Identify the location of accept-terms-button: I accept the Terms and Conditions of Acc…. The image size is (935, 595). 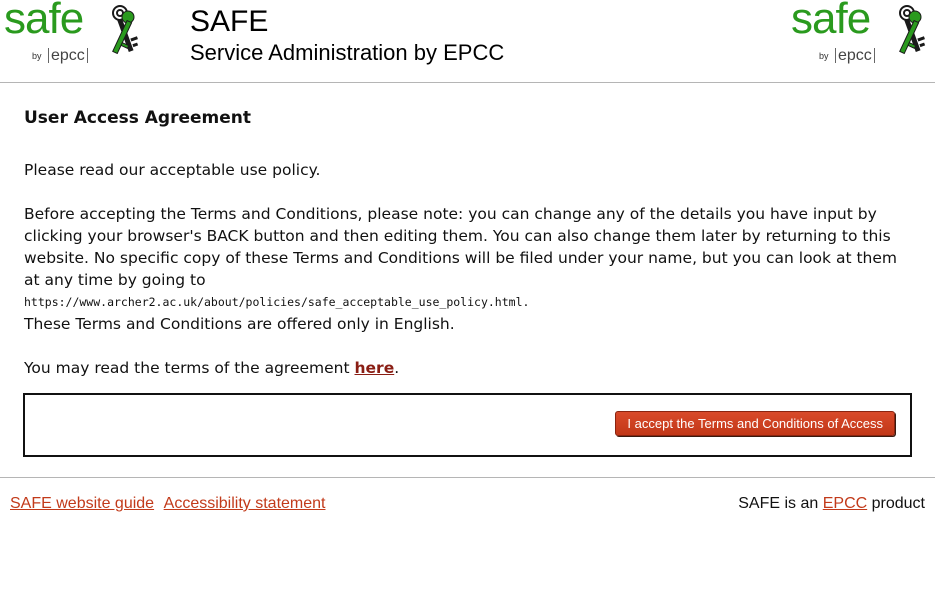
(755, 423).